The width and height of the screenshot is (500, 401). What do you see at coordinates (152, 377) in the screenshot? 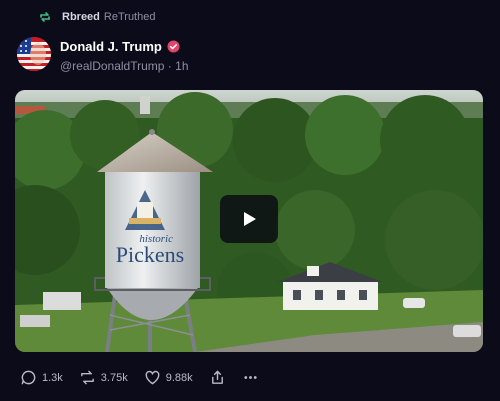
I see `heart-icon` at bounding box center [152, 377].